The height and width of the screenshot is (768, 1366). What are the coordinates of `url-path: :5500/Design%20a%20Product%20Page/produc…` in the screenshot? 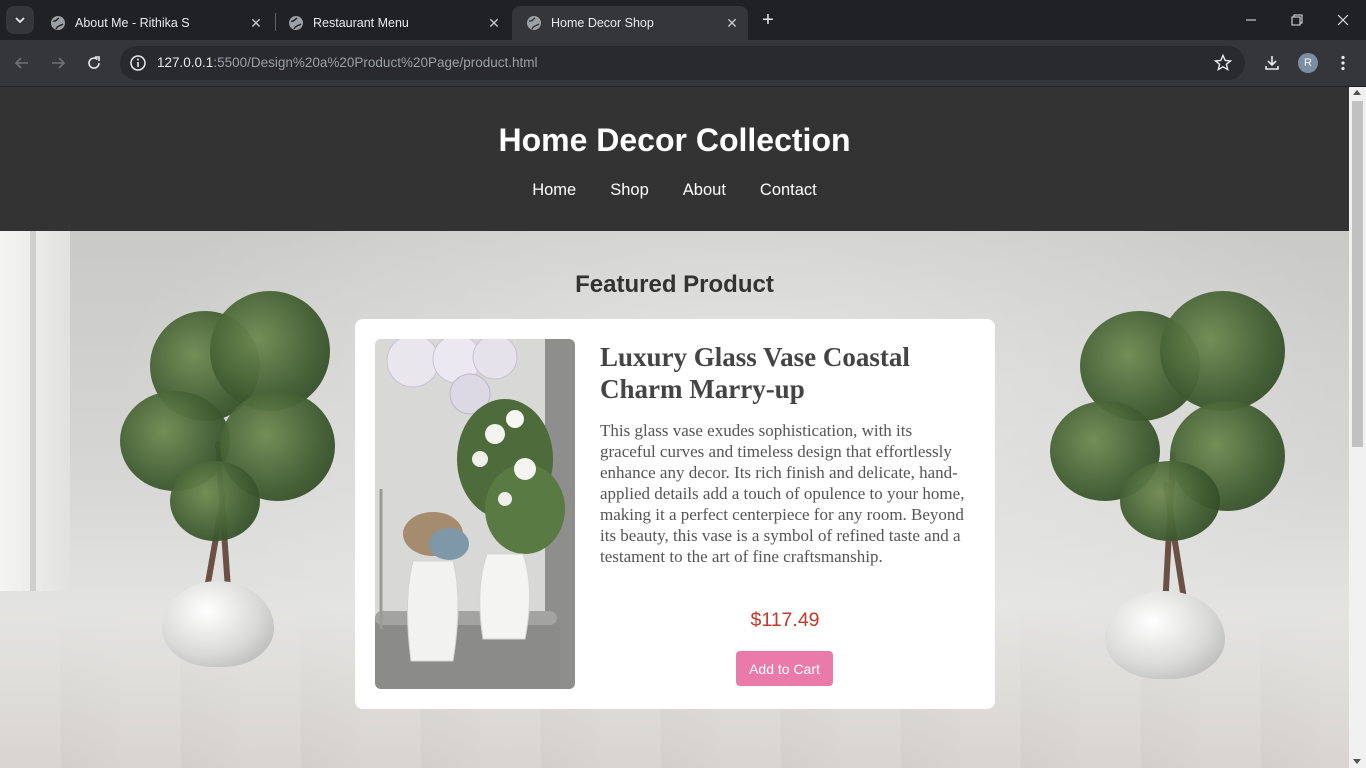 It's located at (375, 62).